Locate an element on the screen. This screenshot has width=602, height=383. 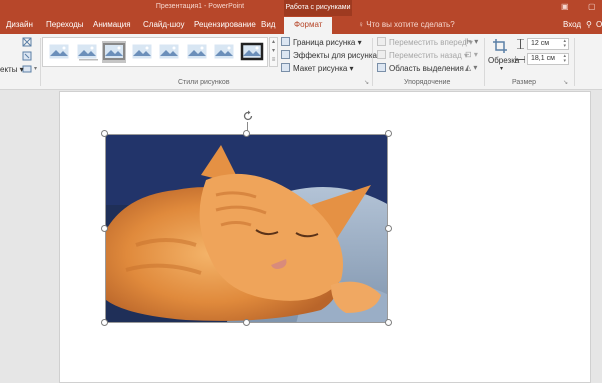
send-backward-icon is located at coordinates (381, 54).